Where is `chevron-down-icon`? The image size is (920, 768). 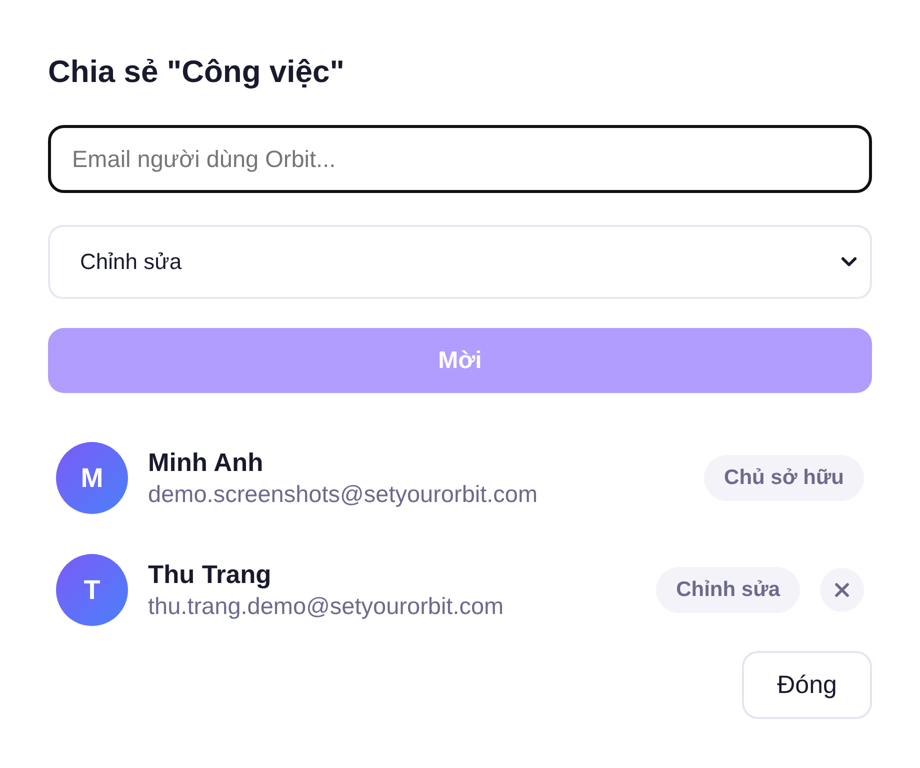 chevron-down-icon is located at coordinates (849, 262).